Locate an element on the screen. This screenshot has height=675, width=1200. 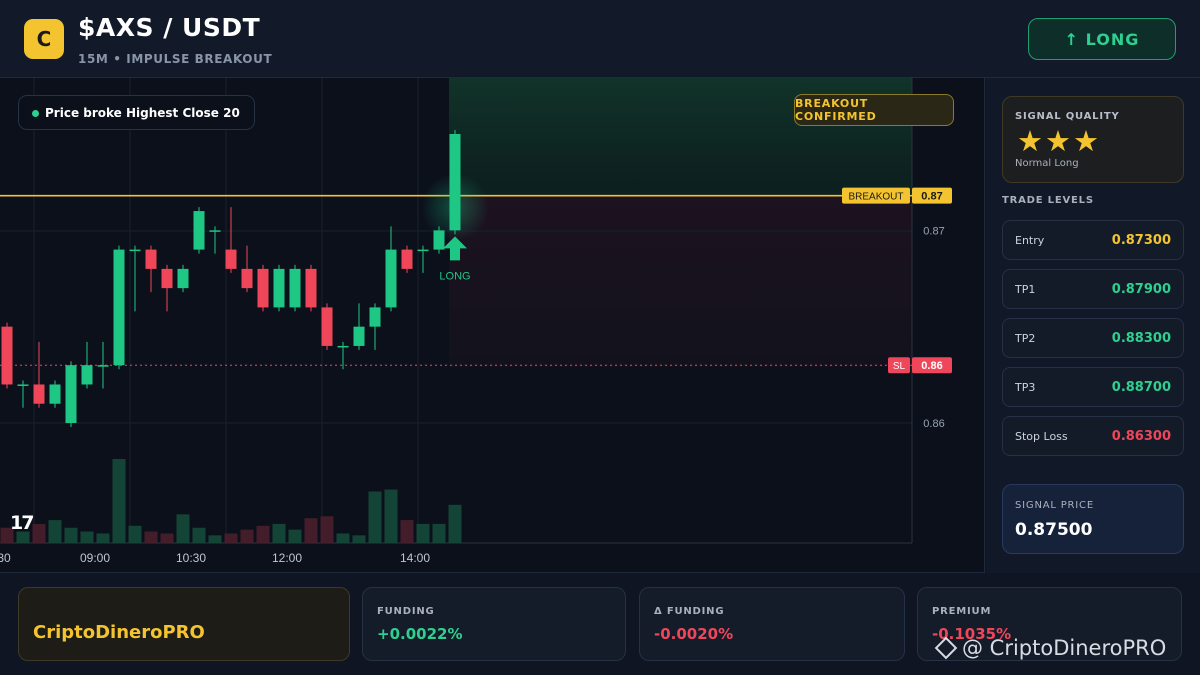
trade-level-name: TP2 is located at coordinates (1025, 338).